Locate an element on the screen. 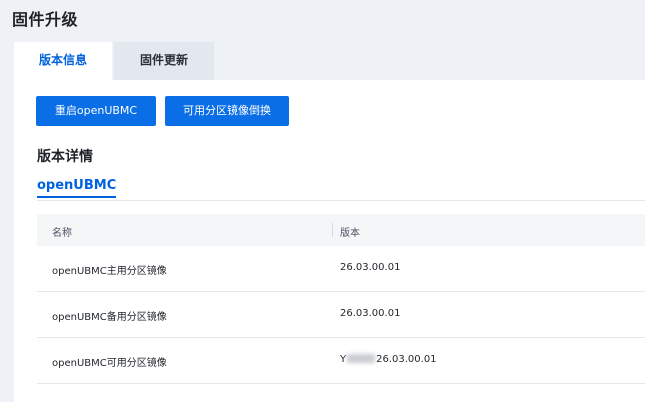  subtab-divider is located at coordinates (341, 200).